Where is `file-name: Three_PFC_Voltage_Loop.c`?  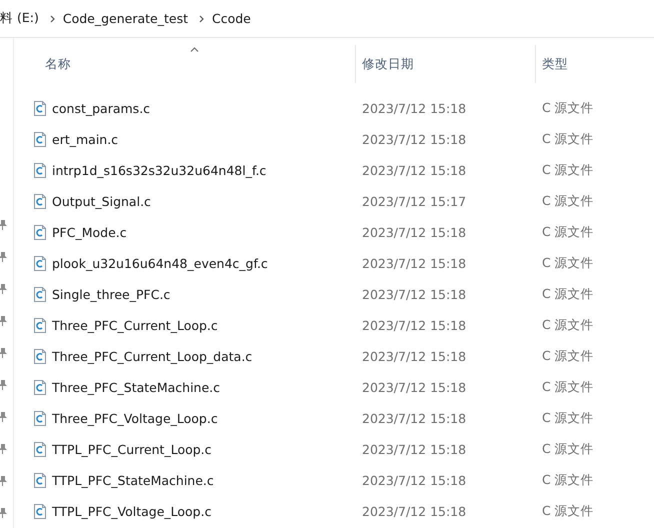 file-name: Three_PFC_Voltage_Loop.c is located at coordinates (135, 418).